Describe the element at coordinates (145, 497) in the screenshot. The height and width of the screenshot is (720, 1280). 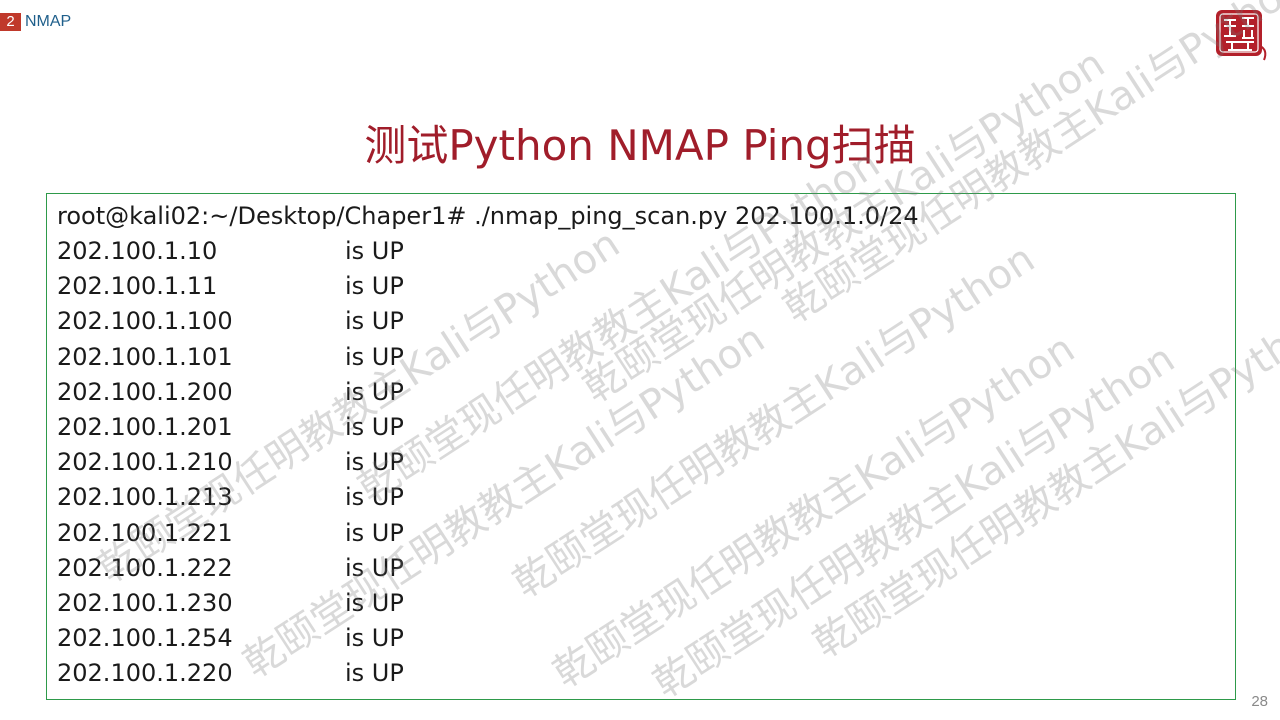
I see `result-ip: 202.100.1.213` at that location.